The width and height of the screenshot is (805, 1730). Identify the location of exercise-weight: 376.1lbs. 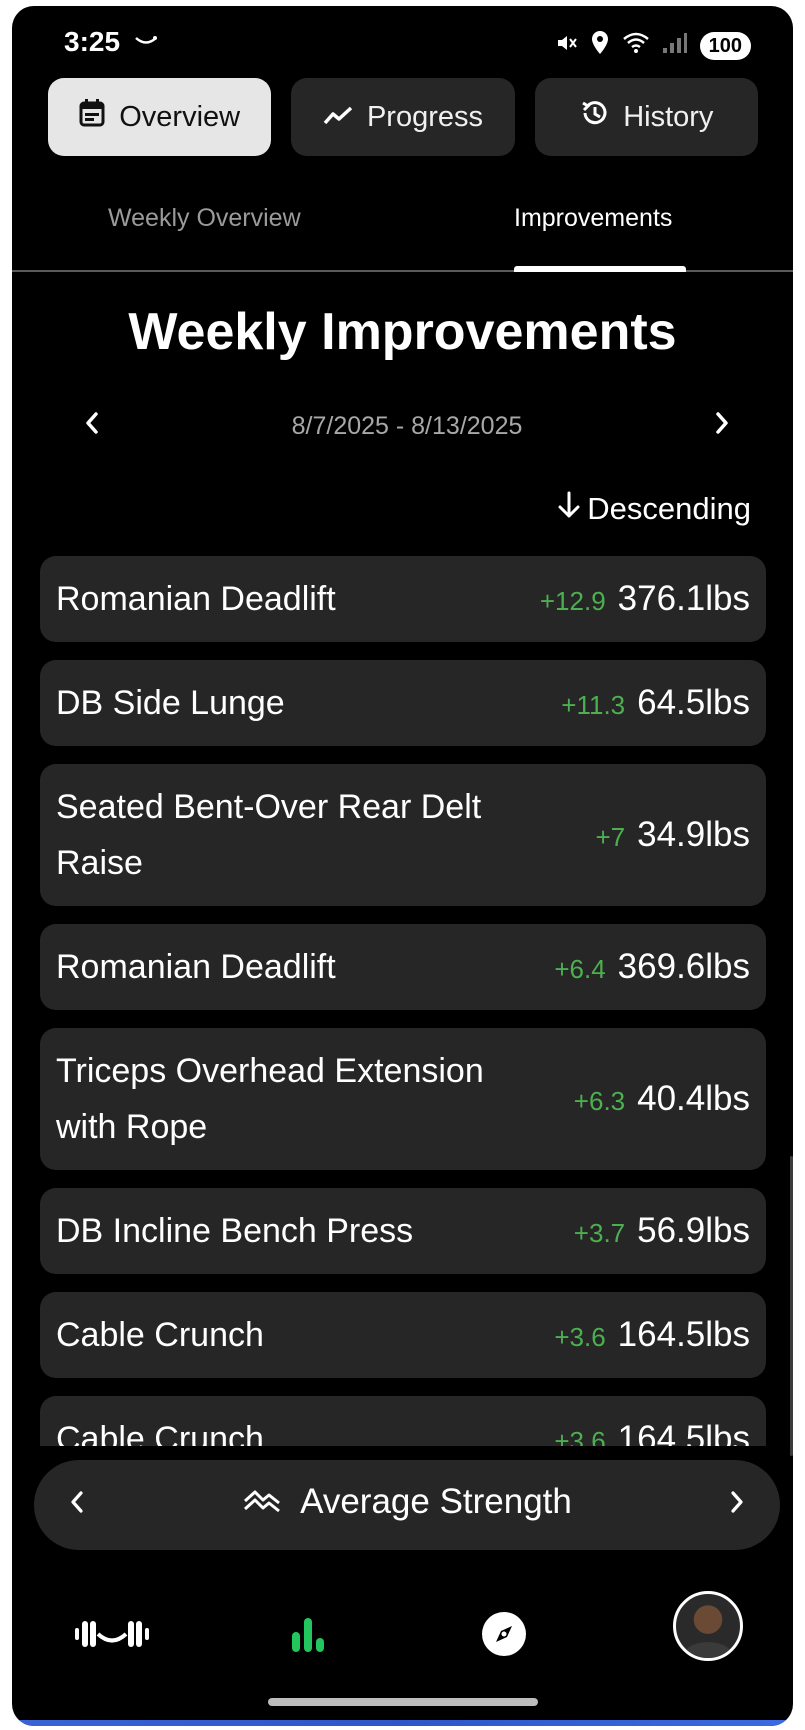
(683, 598).